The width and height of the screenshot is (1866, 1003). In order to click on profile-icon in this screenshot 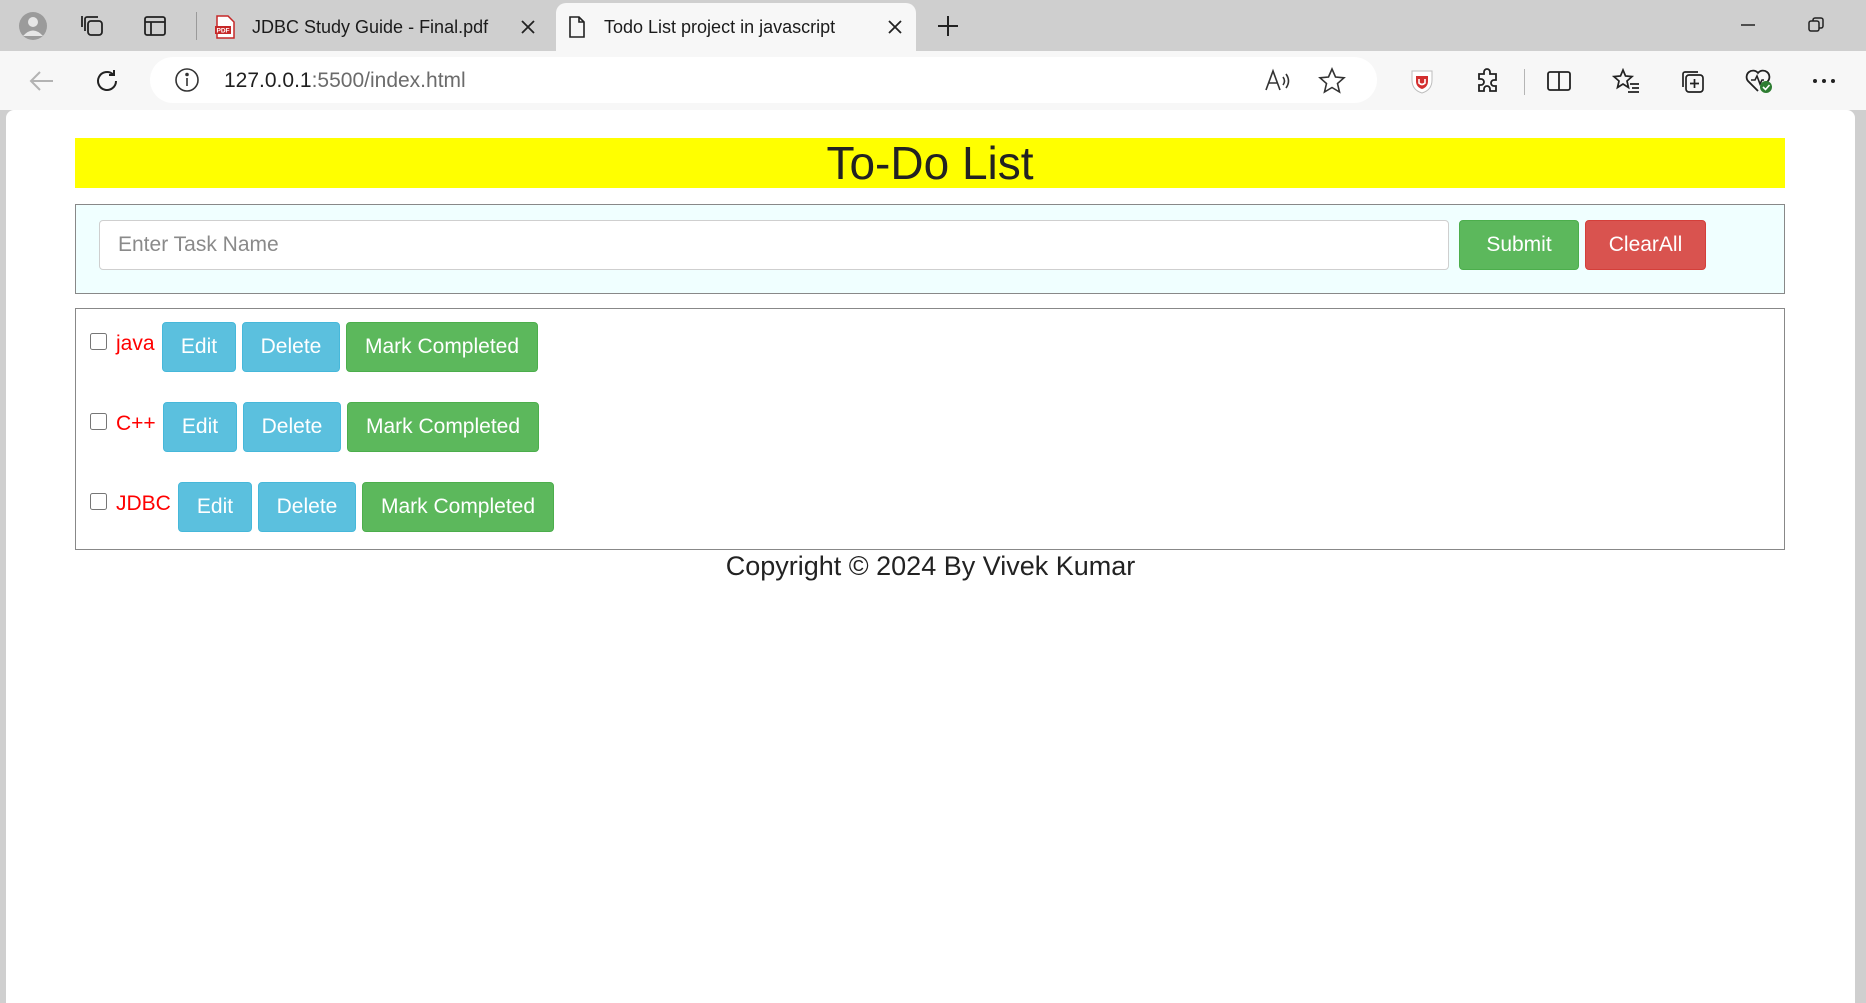, I will do `click(33, 26)`.